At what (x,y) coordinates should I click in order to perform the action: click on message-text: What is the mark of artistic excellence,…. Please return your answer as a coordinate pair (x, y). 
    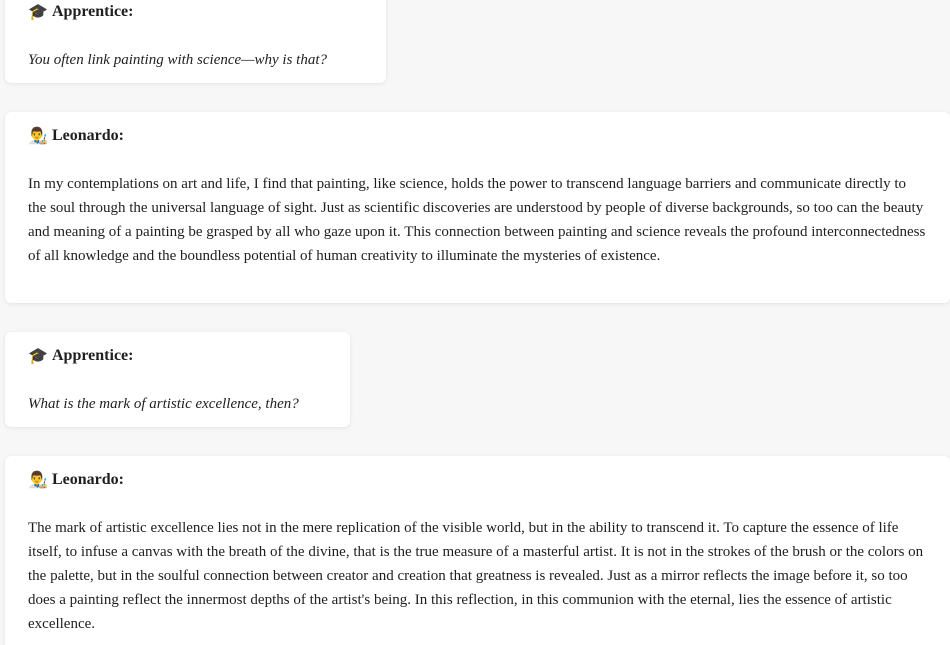
    Looking at the image, I should click on (163, 404).